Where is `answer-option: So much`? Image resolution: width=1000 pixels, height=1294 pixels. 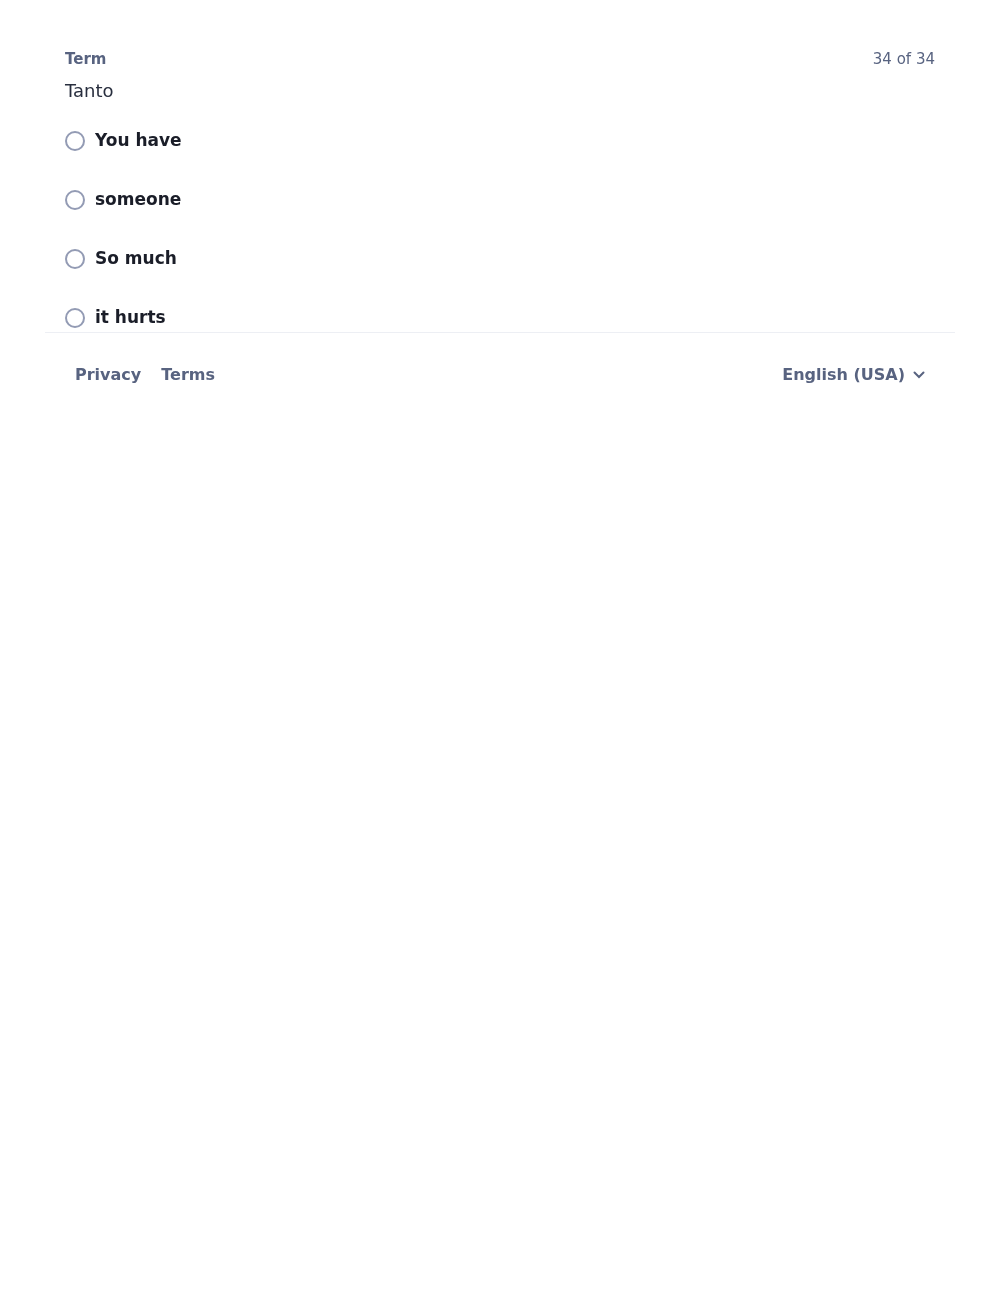 answer-option: So much is located at coordinates (136, 259).